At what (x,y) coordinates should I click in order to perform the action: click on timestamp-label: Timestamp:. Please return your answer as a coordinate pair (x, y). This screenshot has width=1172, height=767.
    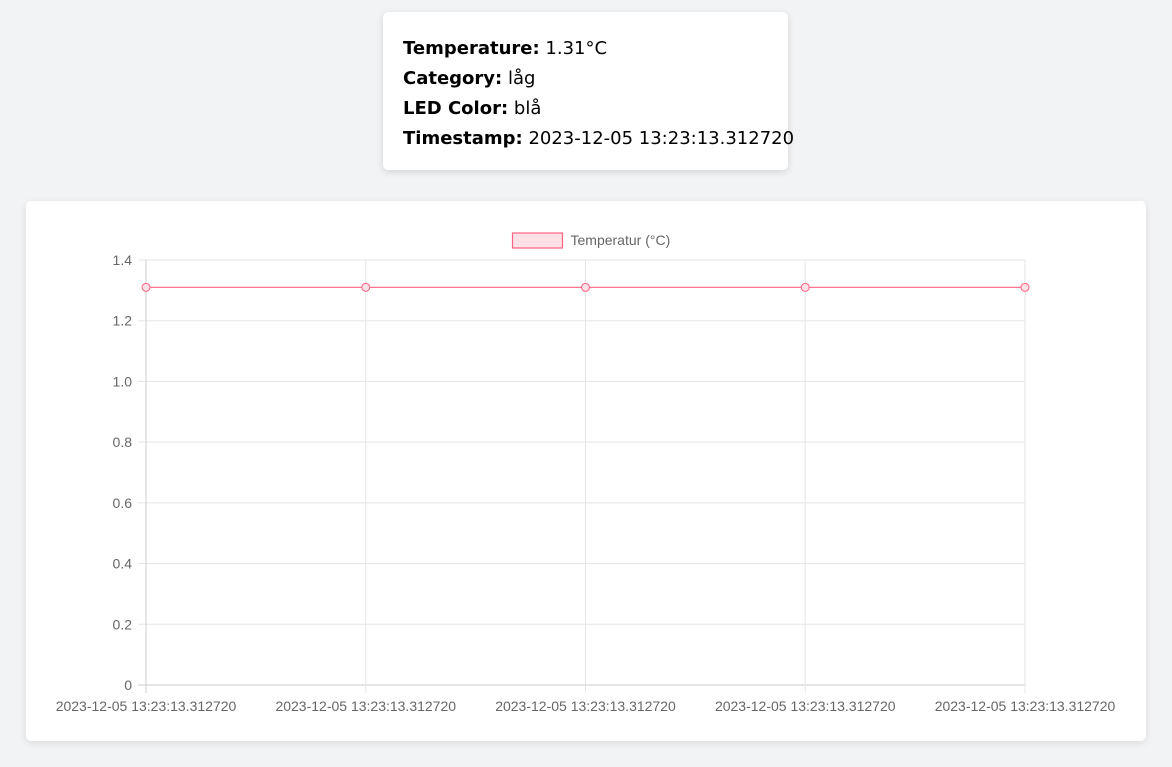
    Looking at the image, I should click on (463, 138).